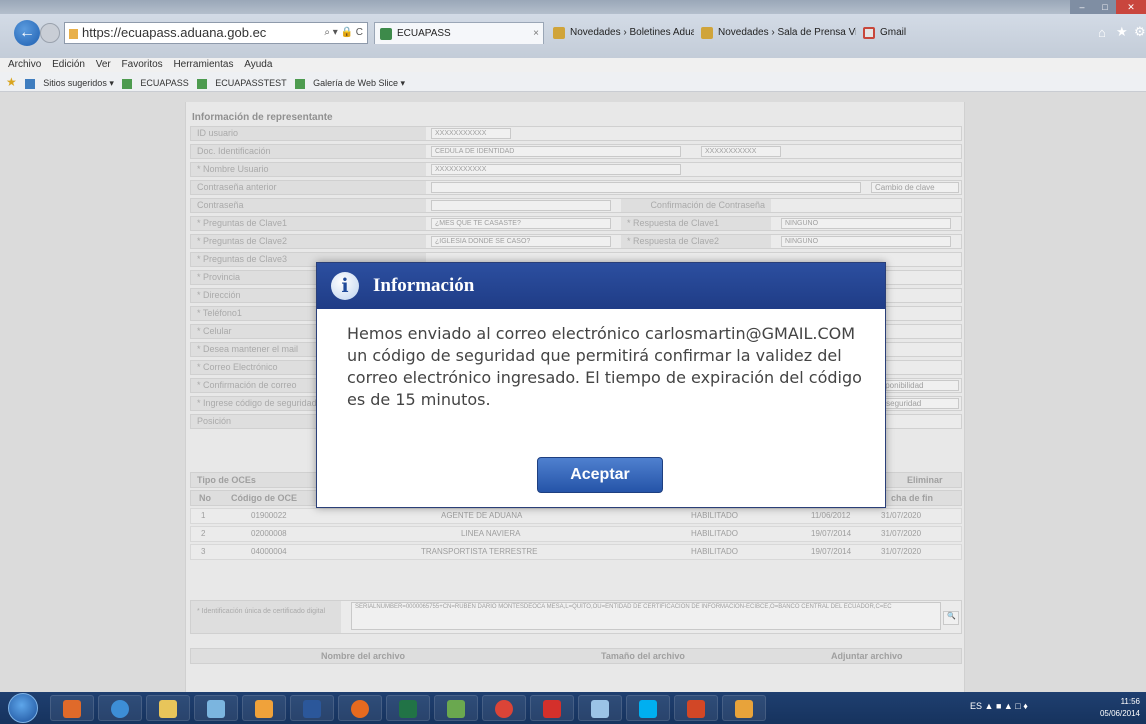 The width and height of the screenshot is (1146, 724). I want to click on clock-time: 11:56, so click(1130, 701).